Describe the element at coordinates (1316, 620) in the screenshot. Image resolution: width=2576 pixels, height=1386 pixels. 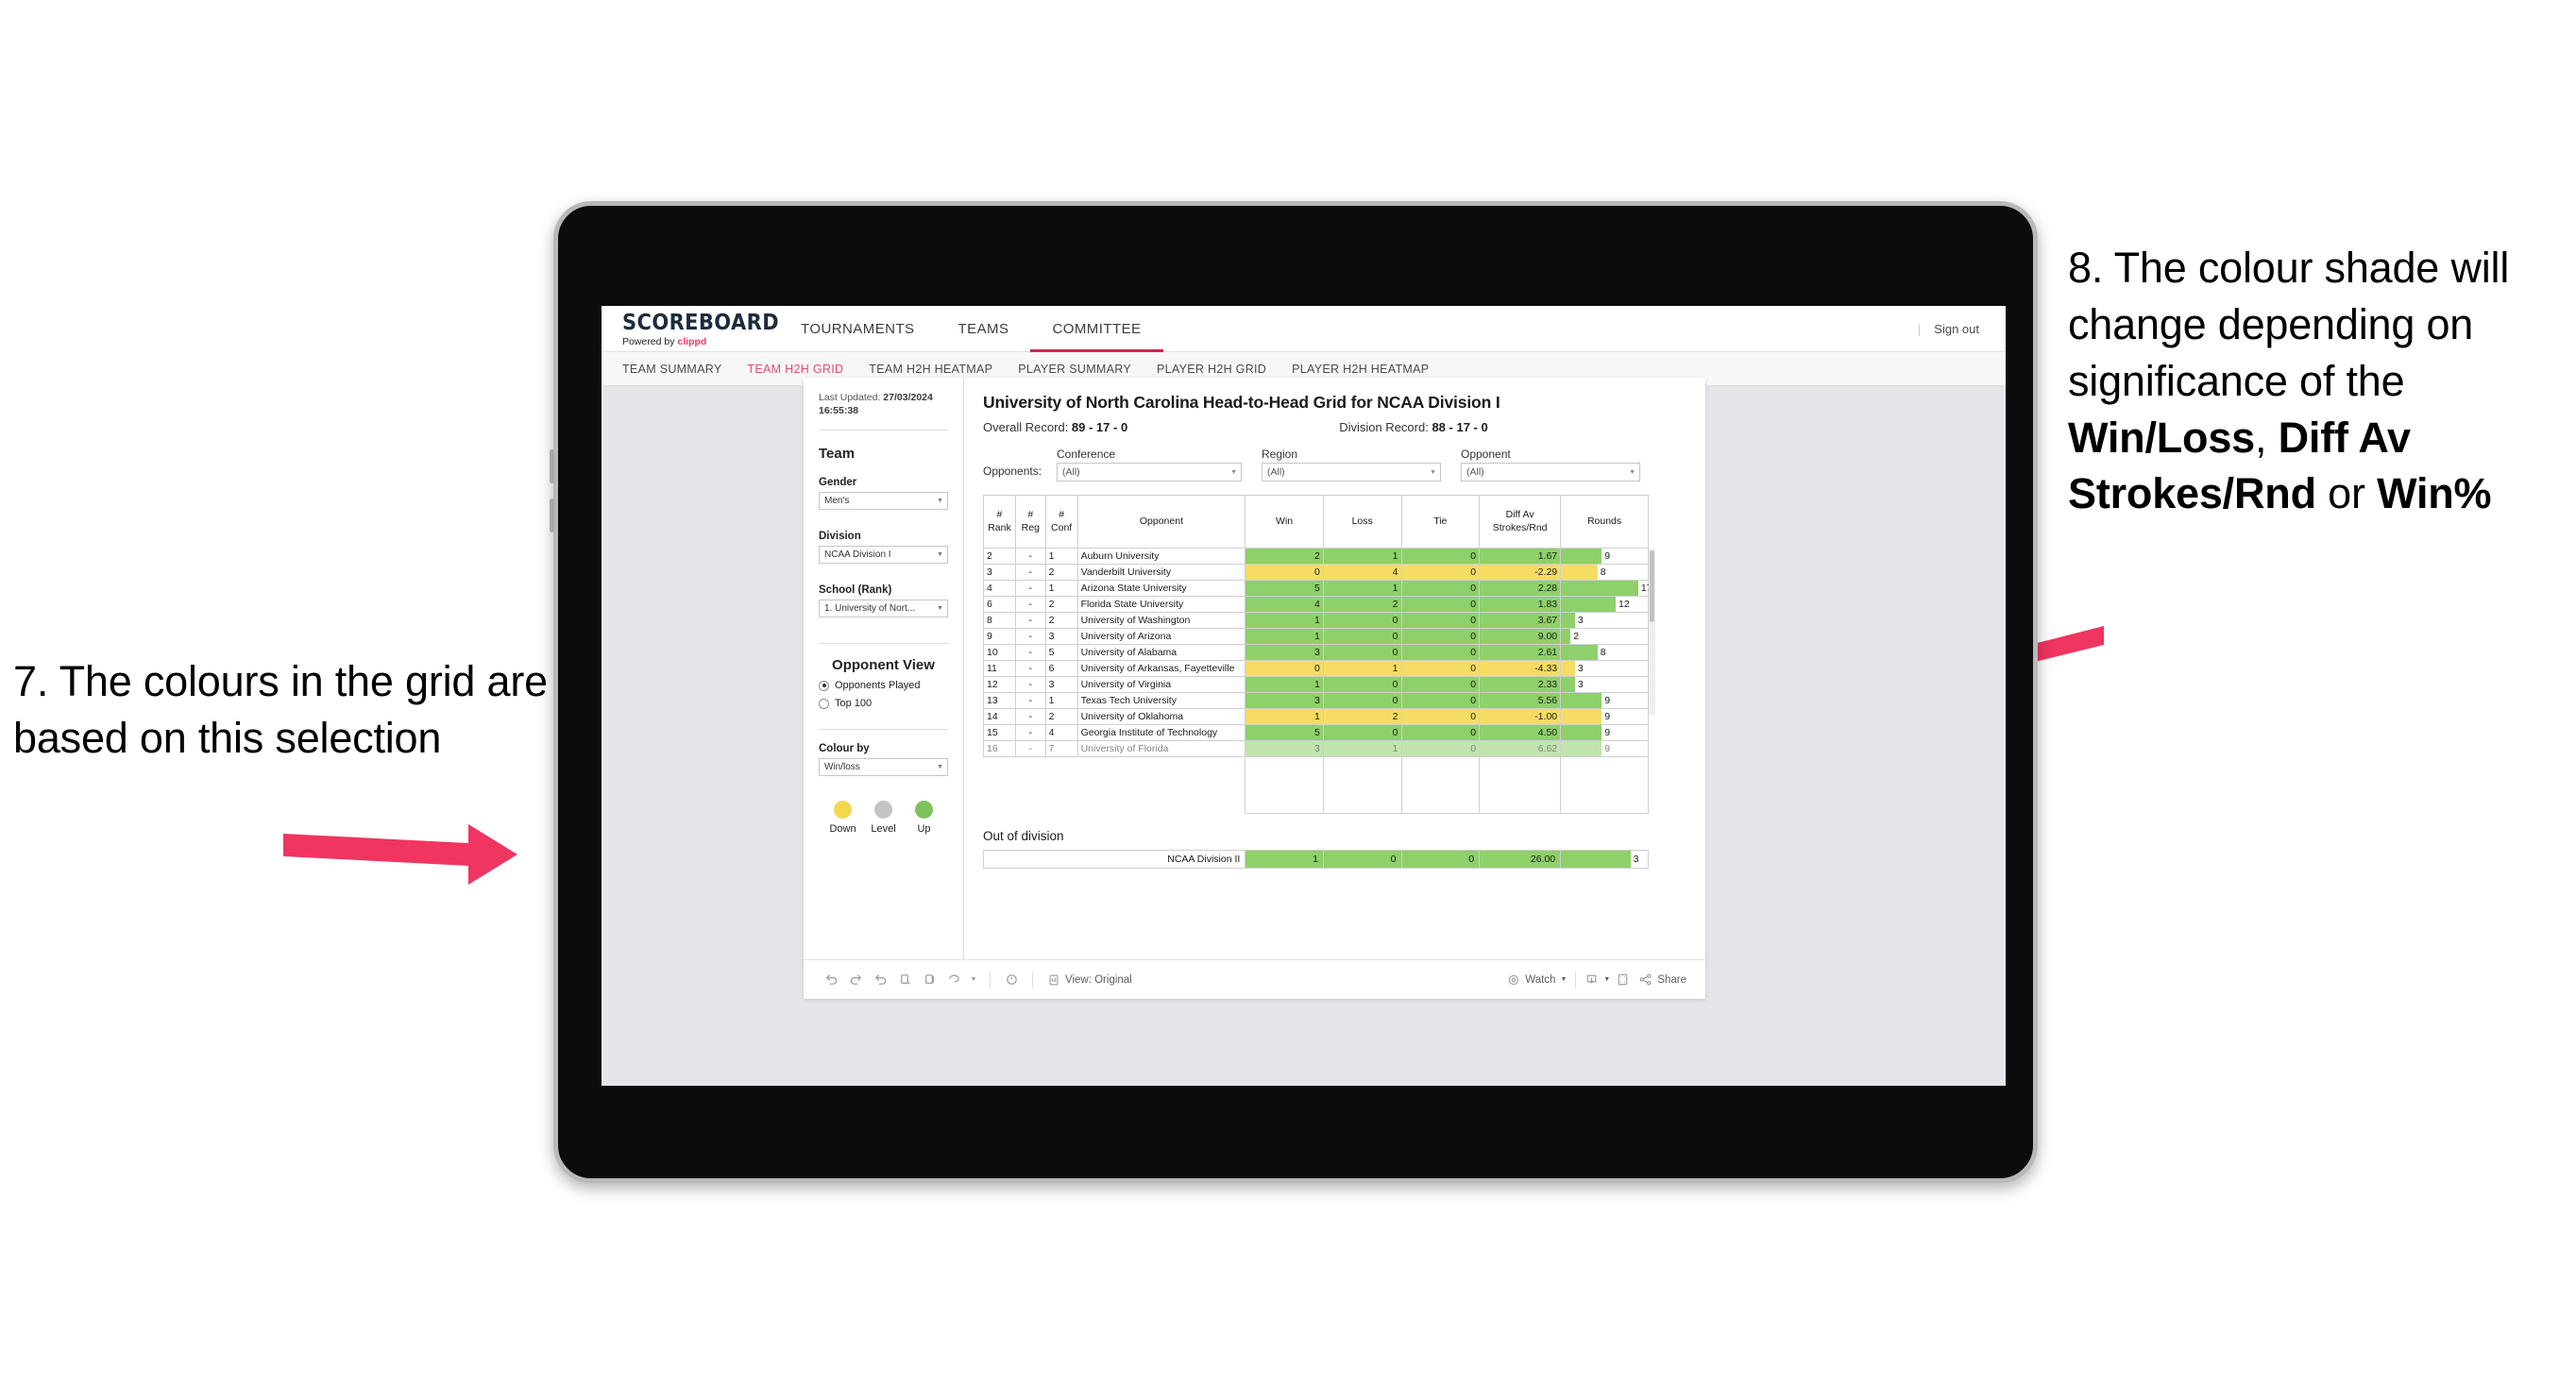
I see `table-row: 8-2 University of Washington 1 0 0 3.67 3` at that location.